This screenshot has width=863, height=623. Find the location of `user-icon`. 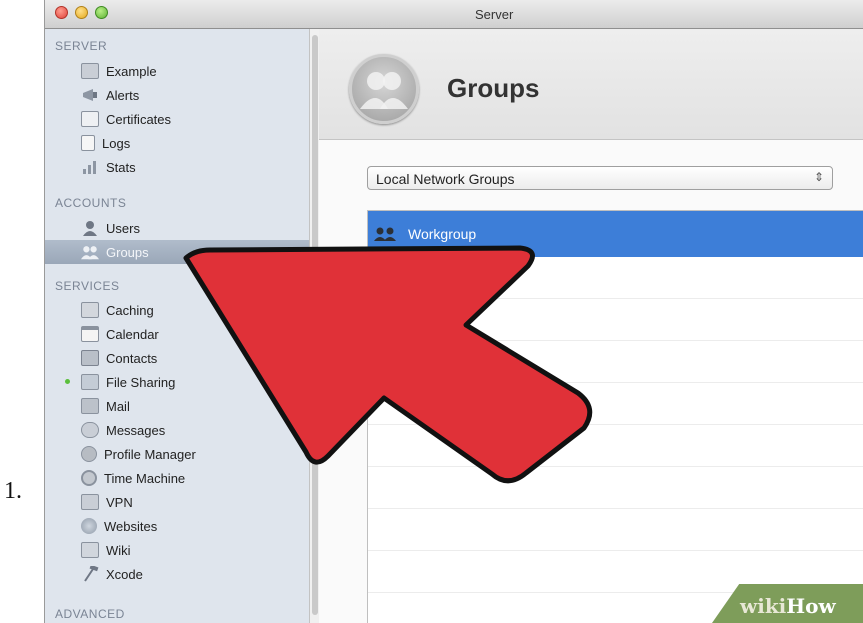

user-icon is located at coordinates (90, 228).